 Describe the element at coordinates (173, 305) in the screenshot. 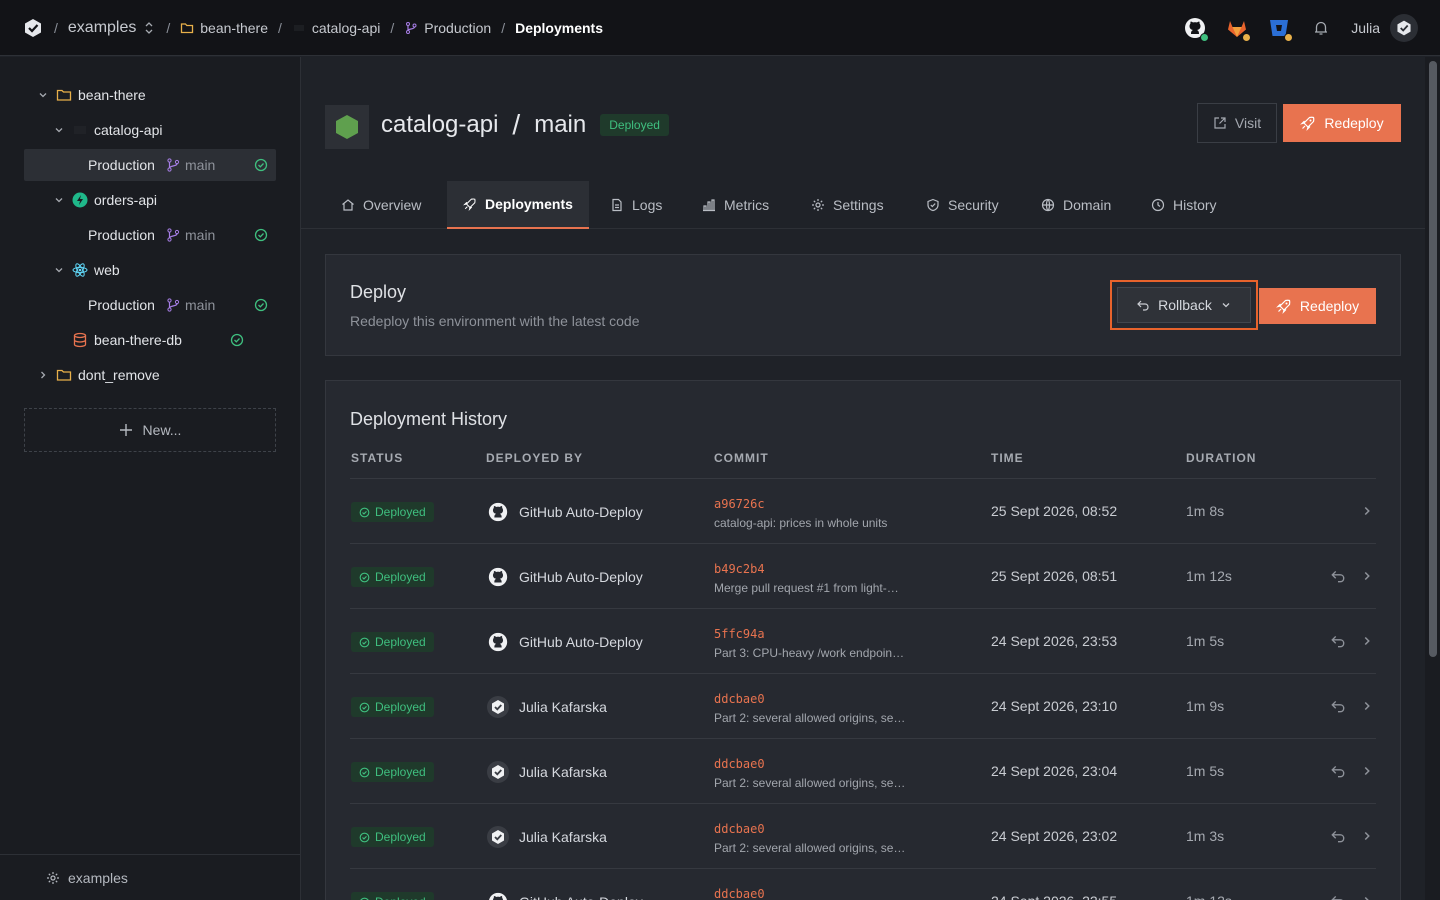

I see `branch-icon` at that location.